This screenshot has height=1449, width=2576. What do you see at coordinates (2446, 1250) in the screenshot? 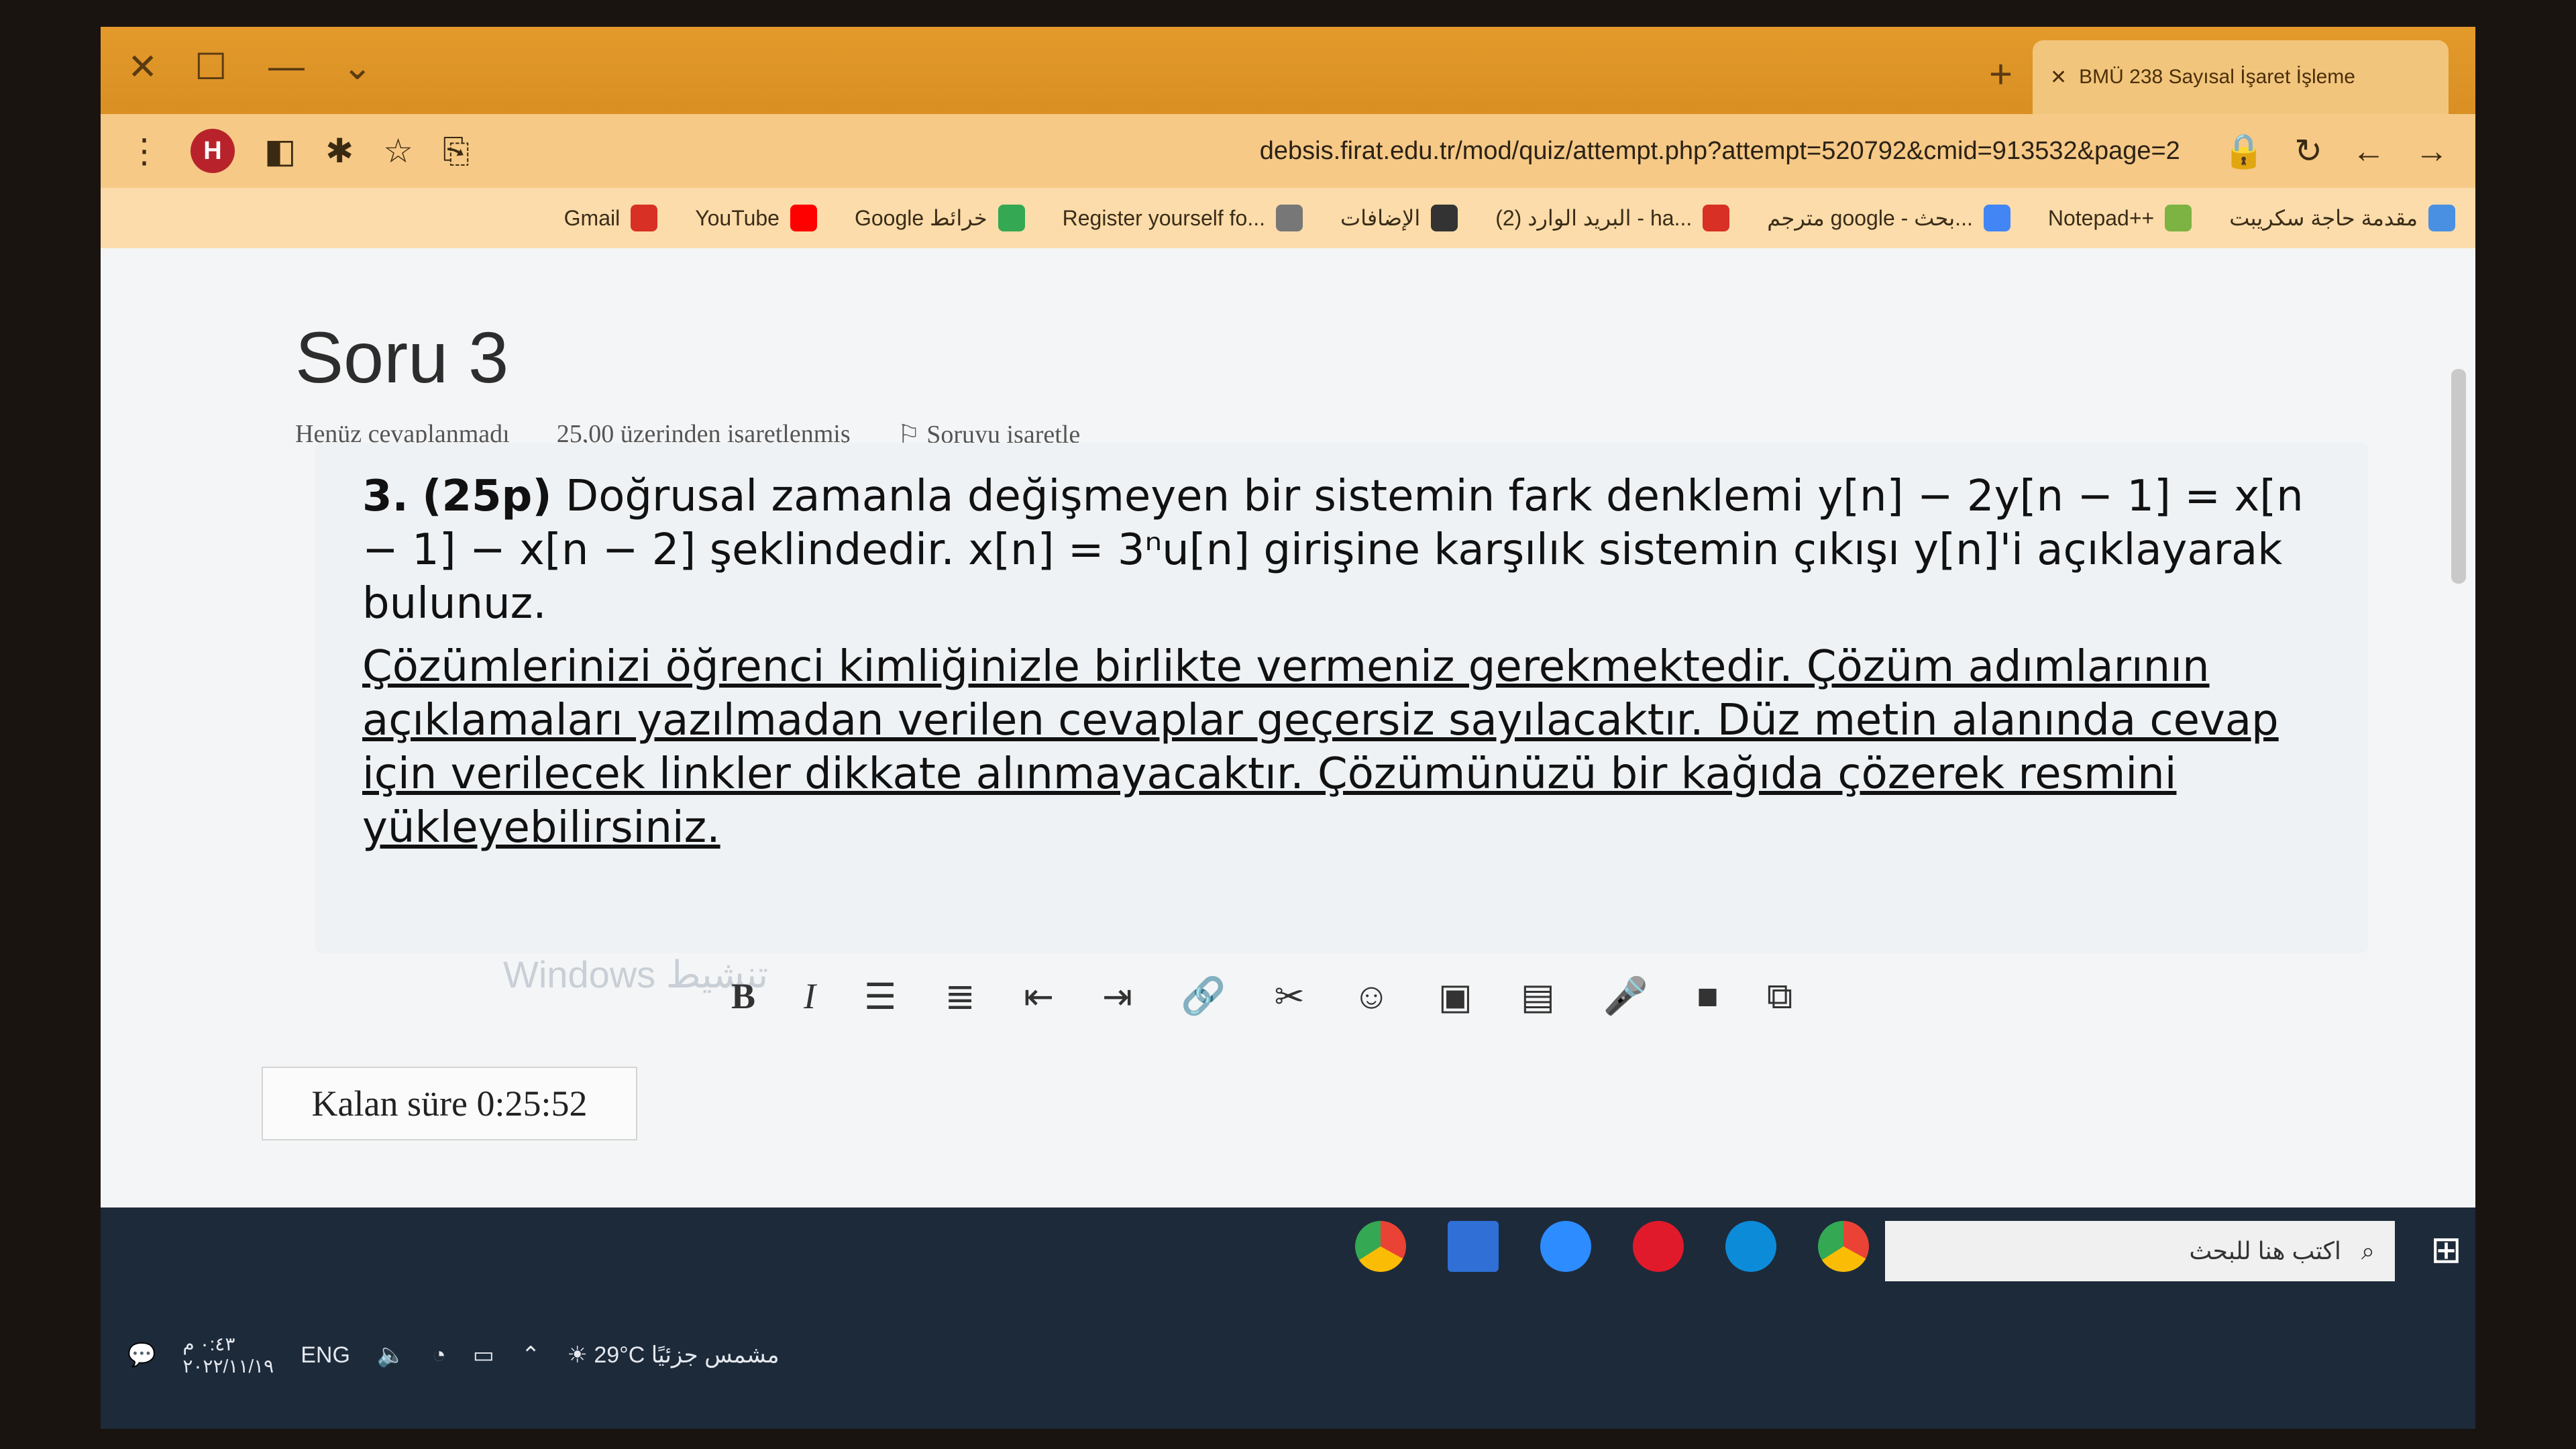
I see `windows-start-icon: ⊞` at bounding box center [2446, 1250].